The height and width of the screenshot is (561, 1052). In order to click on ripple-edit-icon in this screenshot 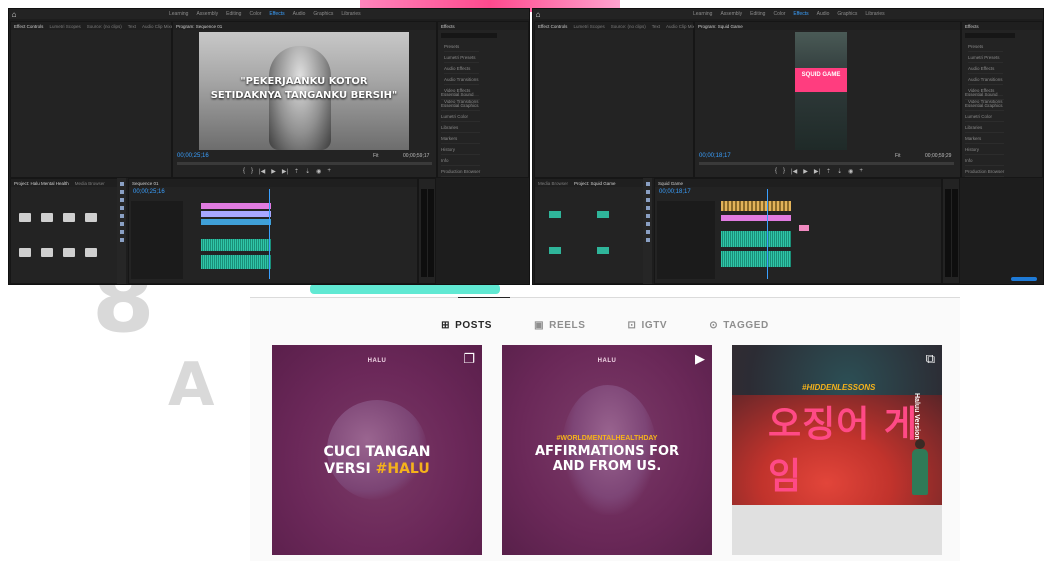, I will do `click(647, 200)`.